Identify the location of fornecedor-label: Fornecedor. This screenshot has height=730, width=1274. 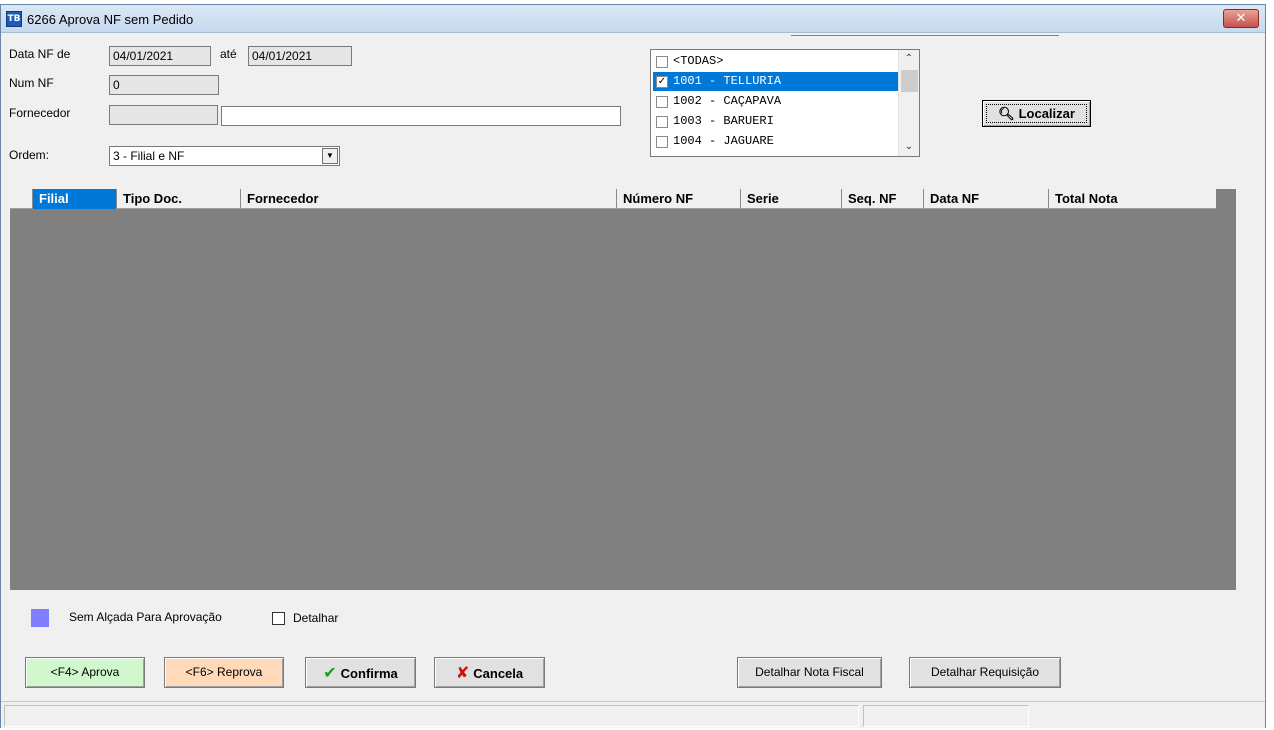
(40, 113).